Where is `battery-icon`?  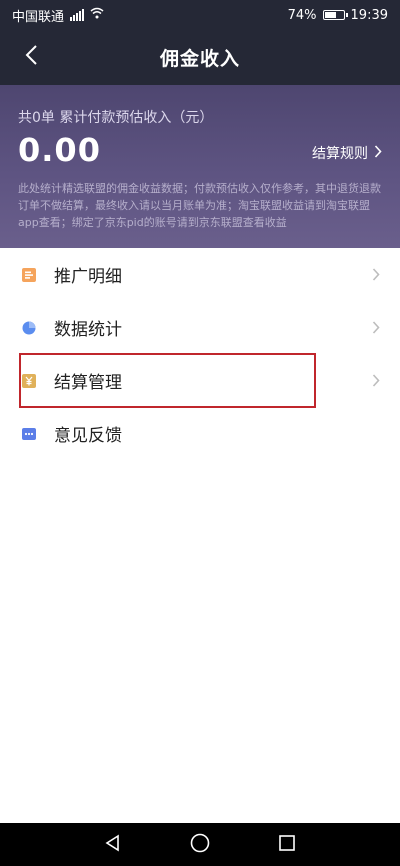 battery-icon is located at coordinates (335, 15).